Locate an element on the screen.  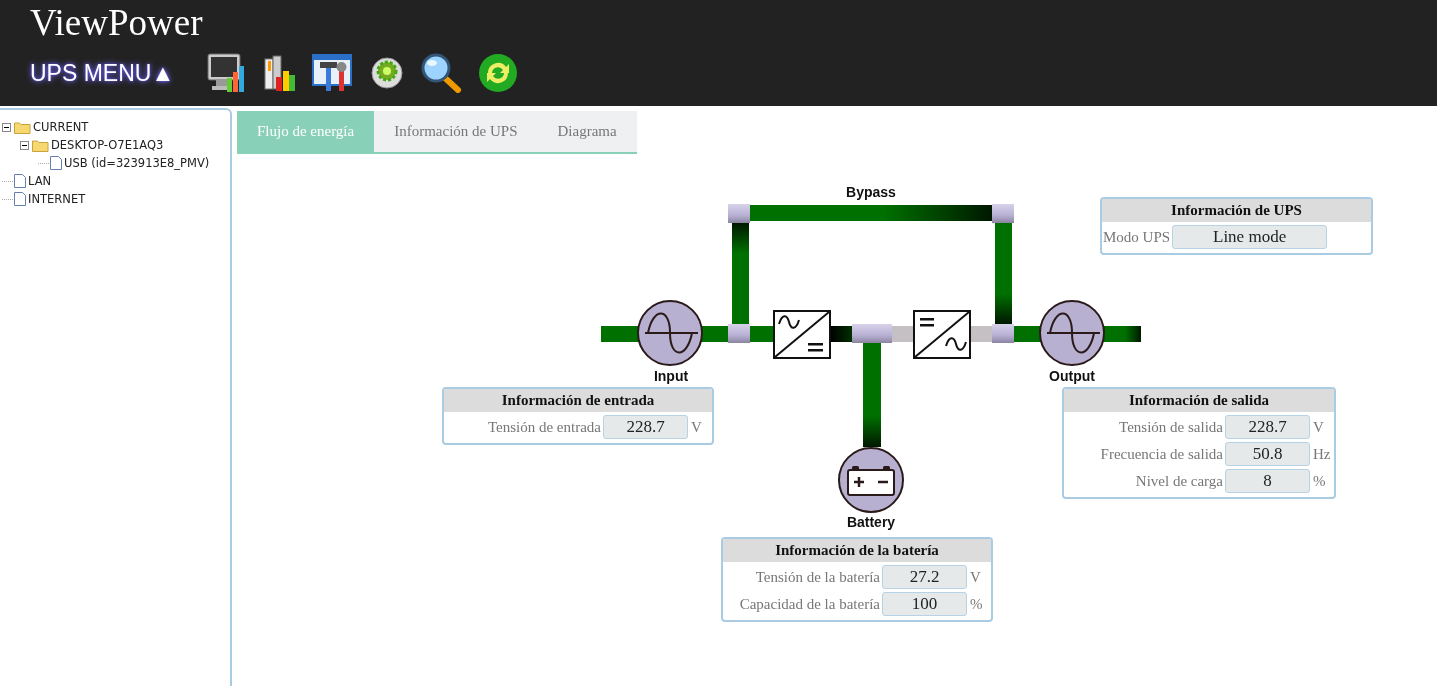
field-label: Tensión de salida is located at coordinates (1171, 427).